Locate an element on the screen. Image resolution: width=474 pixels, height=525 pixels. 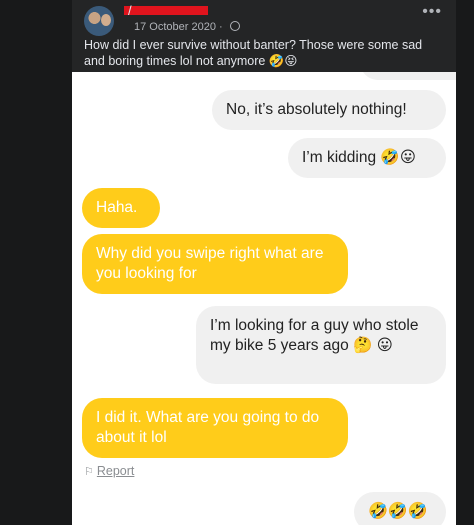
post-timestamp: 17 October 2020 · is located at coordinates (187, 26).